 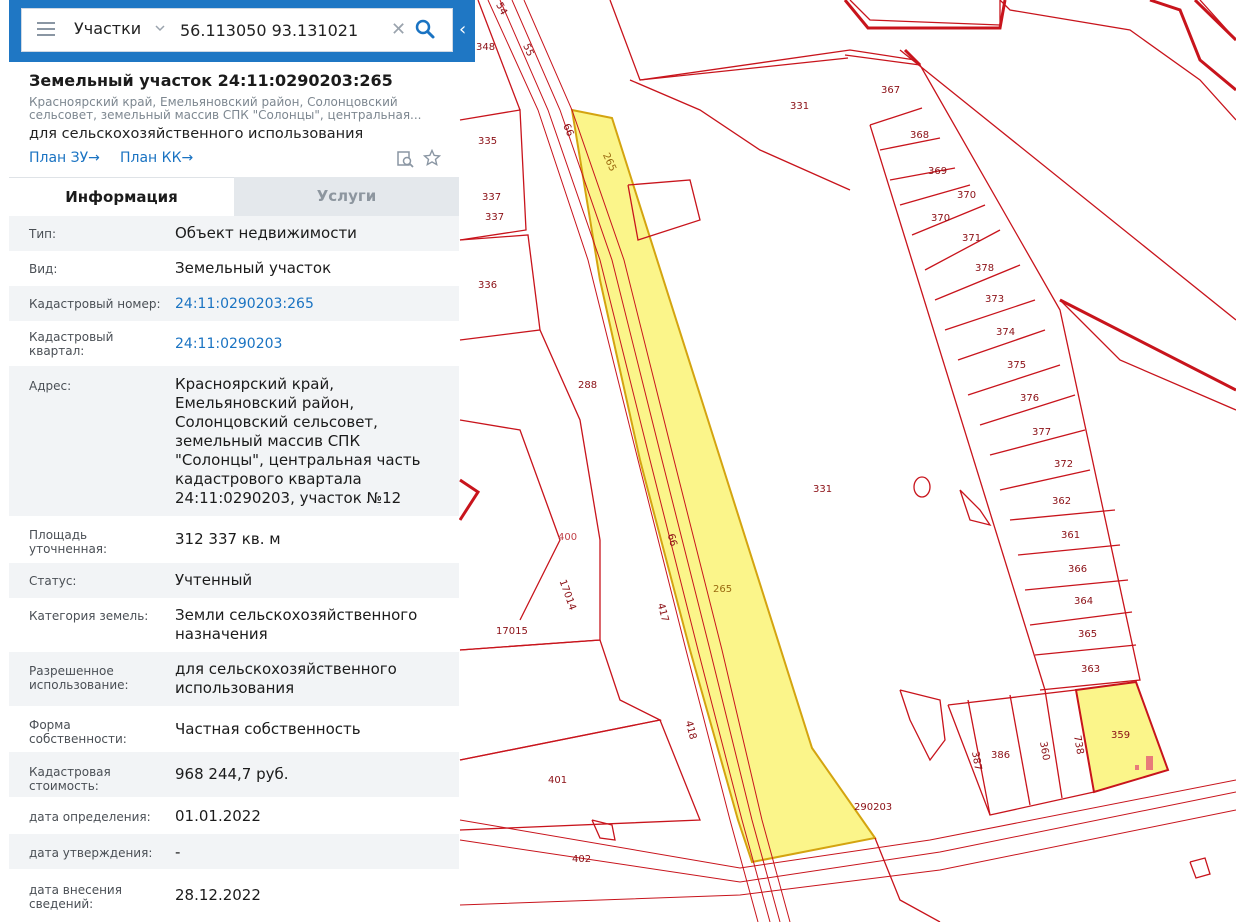 What do you see at coordinates (1029, 398) in the screenshot?
I see `plot-label-376: 376` at bounding box center [1029, 398].